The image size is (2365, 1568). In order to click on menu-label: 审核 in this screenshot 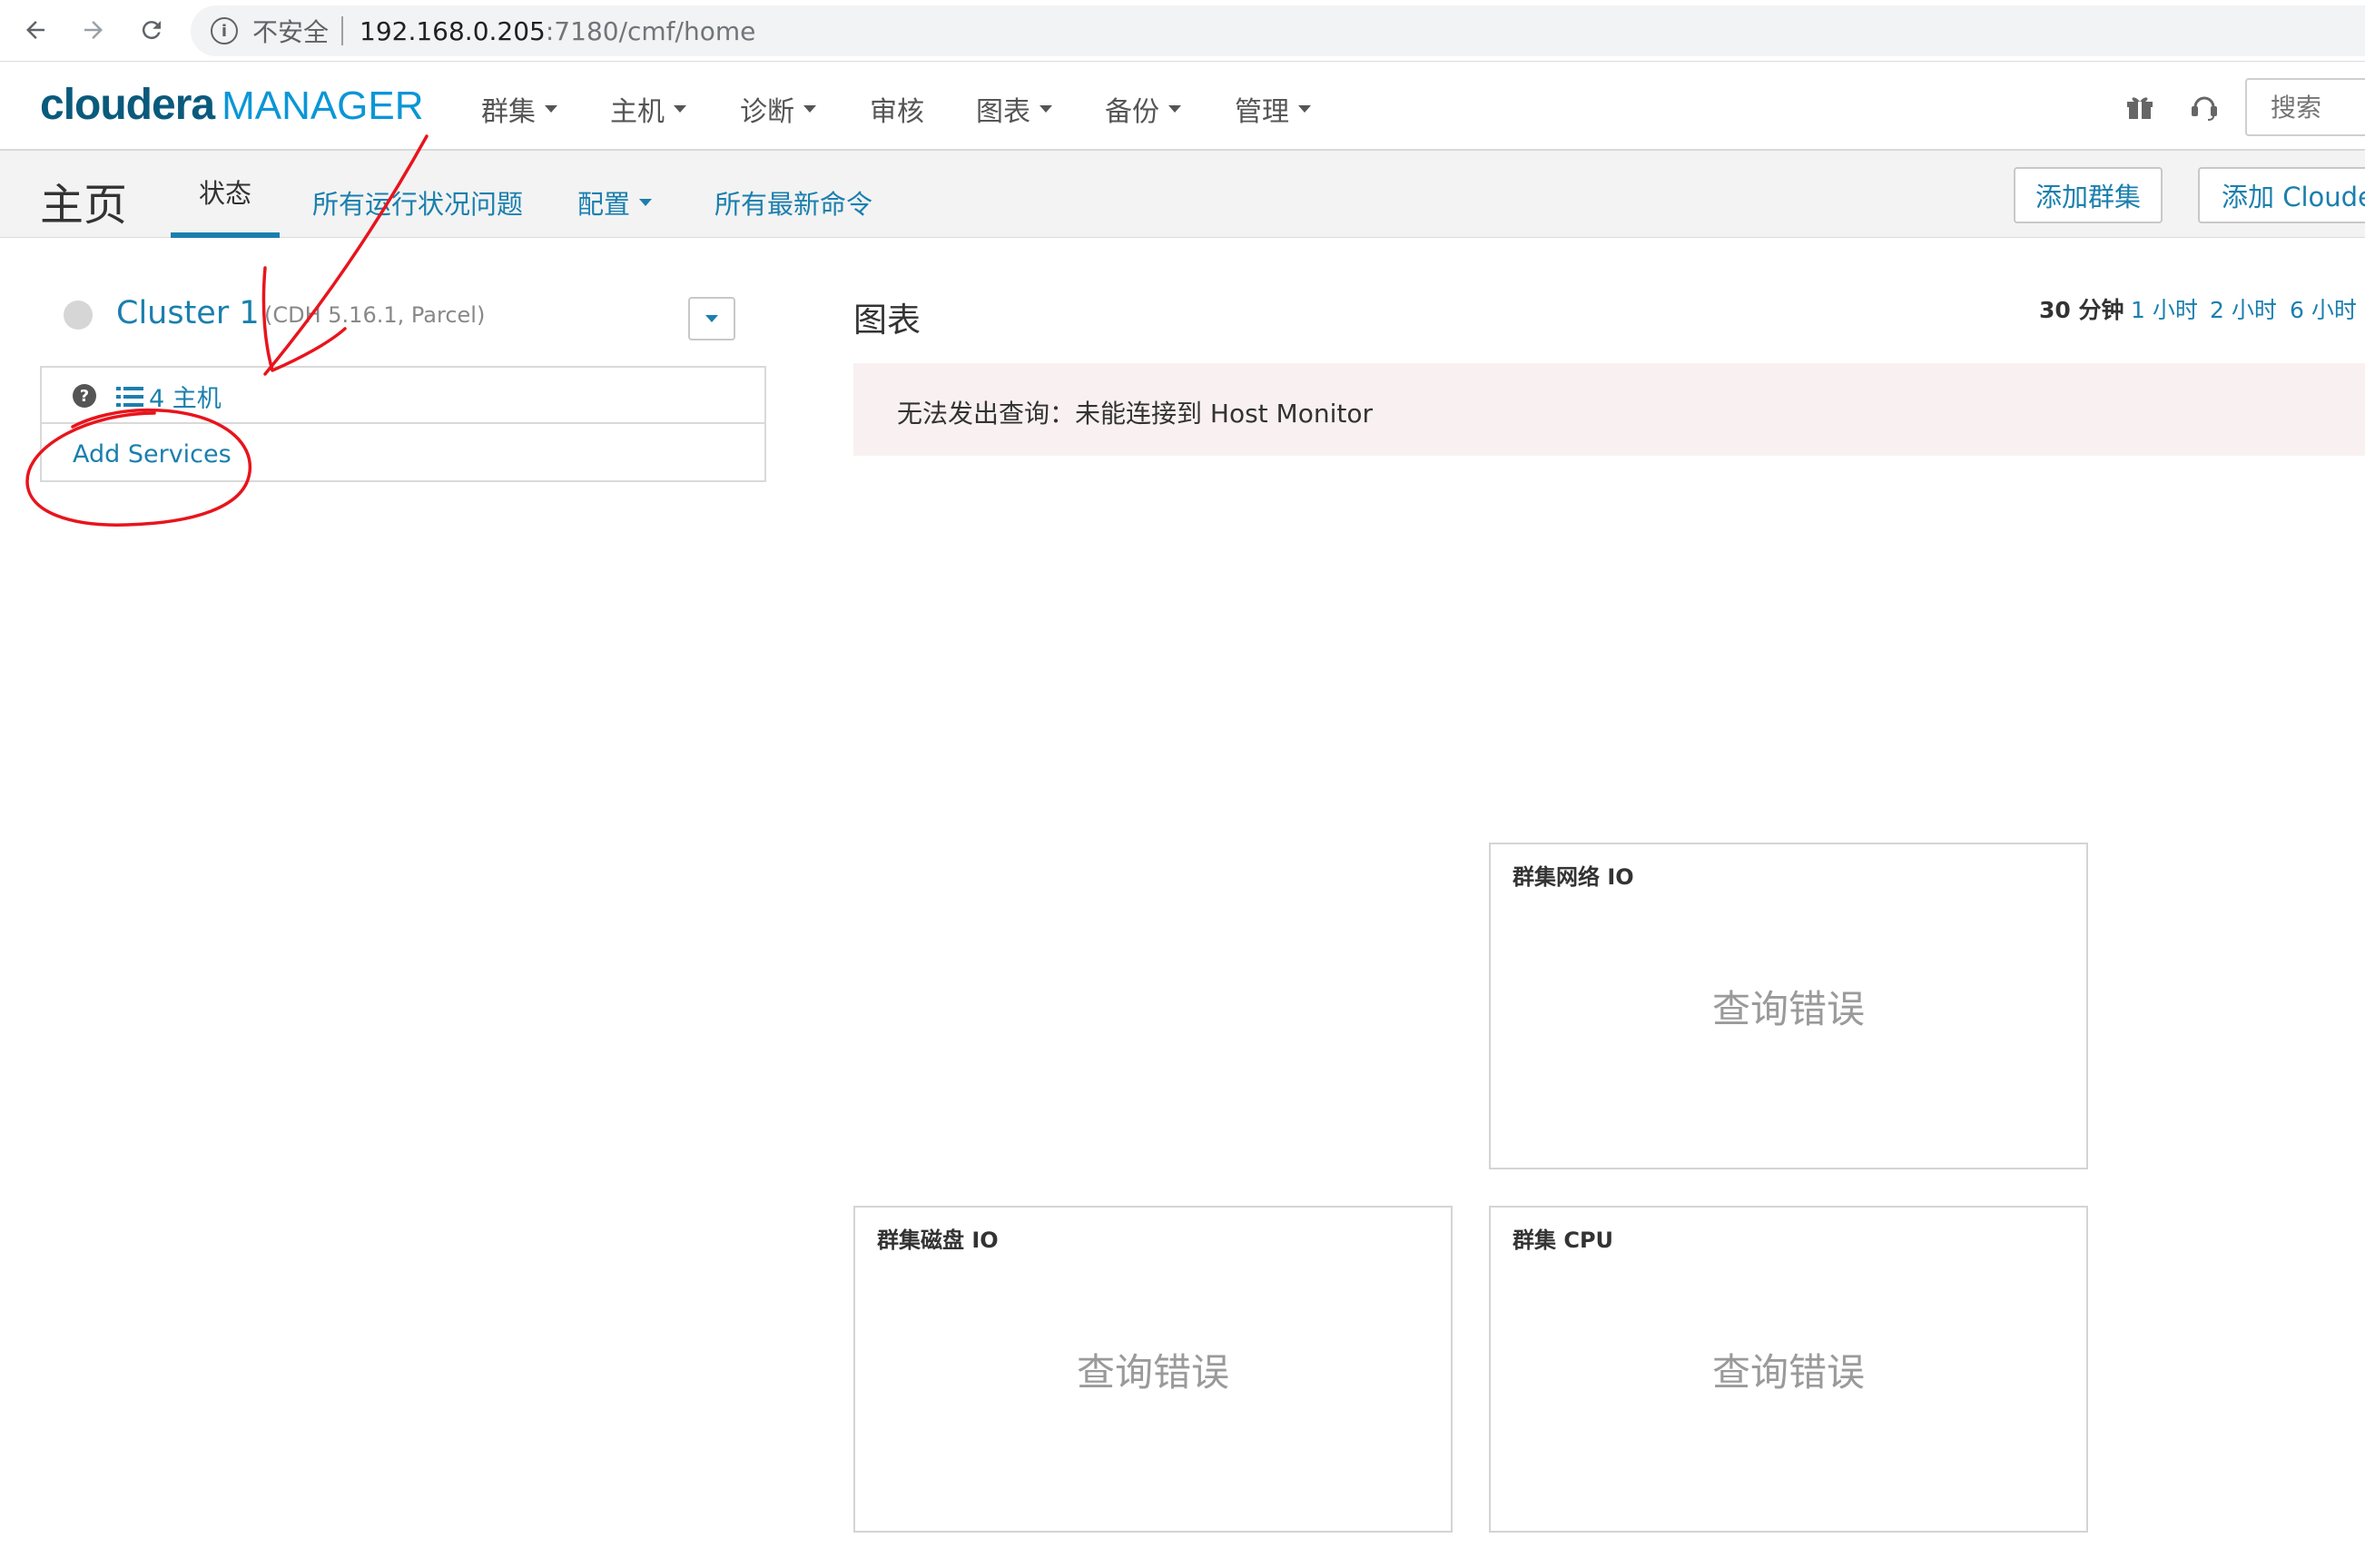, I will do `click(897, 112)`.